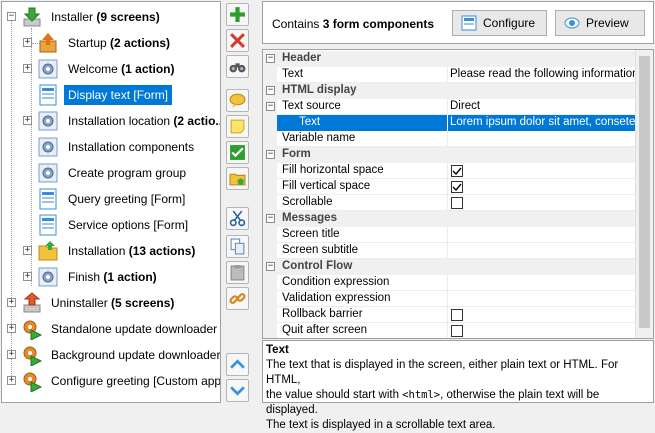 This screenshot has width=655, height=433. Describe the element at coordinates (237, 298) in the screenshot. I see `link-button` at that location.